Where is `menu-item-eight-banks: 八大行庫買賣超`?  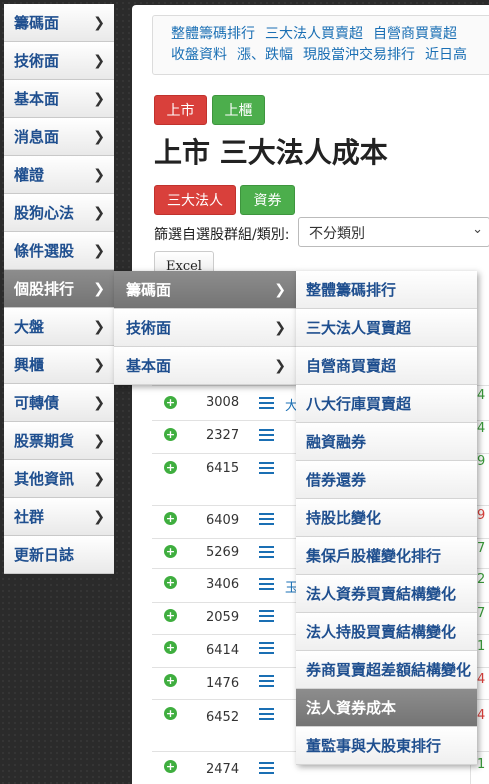 menu-item-eight-banks: 八大行庫買賣超 is located at coordinates (386, 404).